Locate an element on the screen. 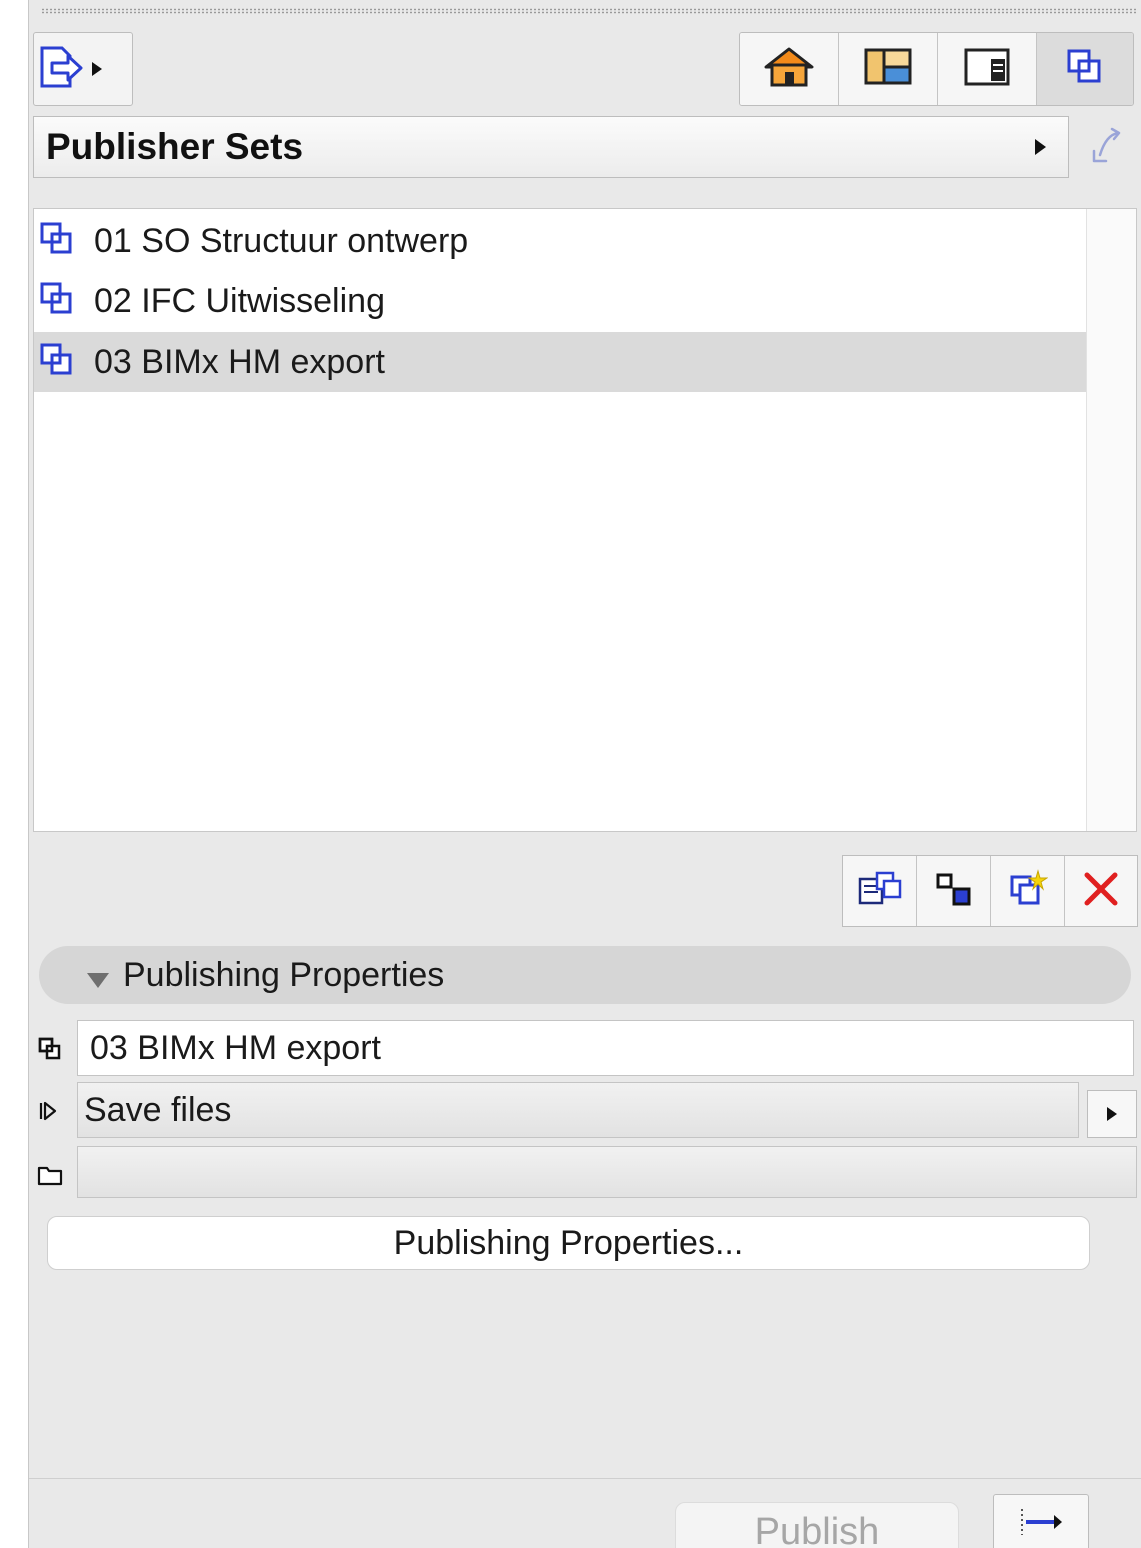 This screenshot has width=1141, height=1548. new-set-button is located at coordinates (1028, 891).